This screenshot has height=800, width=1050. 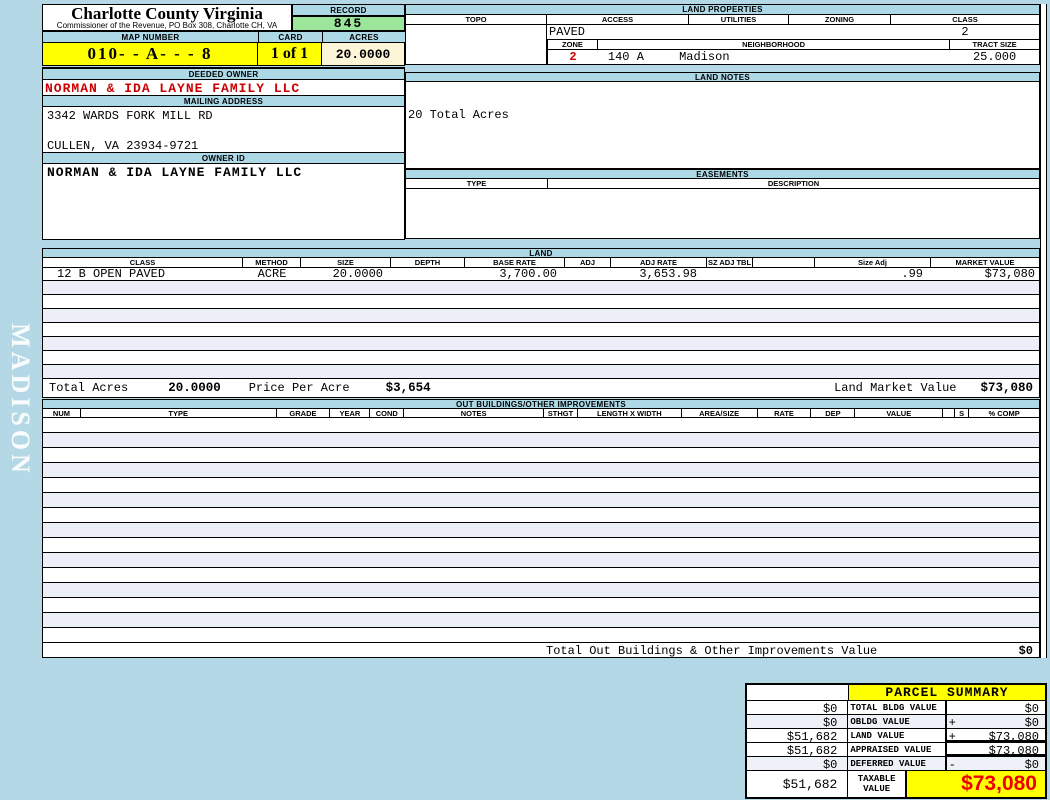 I want to click on out-buildings-total-value: $0, so click(x=1025, y=651).